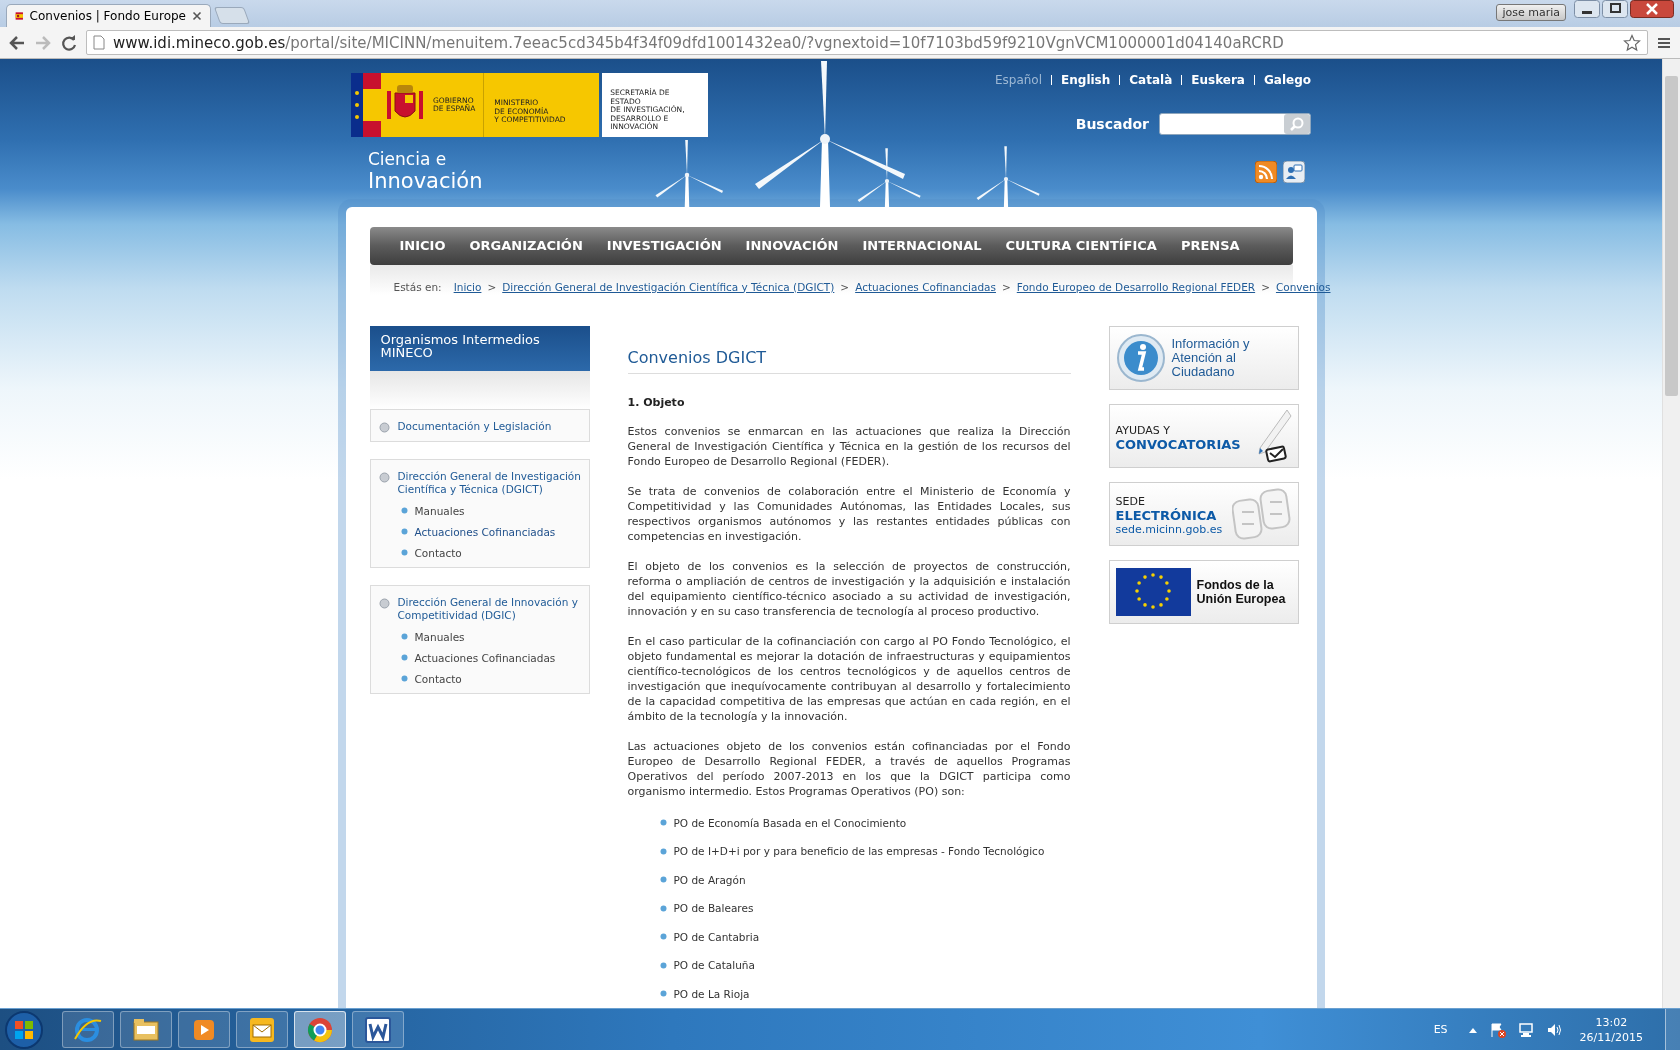 The image size is (1680, 1050). Describe the element at coordinates (1086, 80) in the screenshot. I see `language-link: English` at that location.